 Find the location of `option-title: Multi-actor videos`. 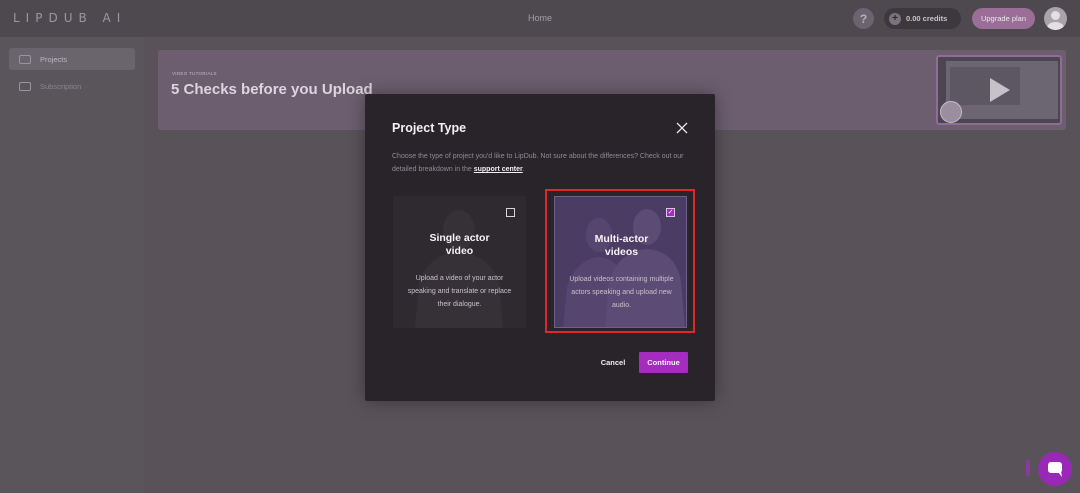

option-title: Multi-actor videos is located at coordinates (621, 245).